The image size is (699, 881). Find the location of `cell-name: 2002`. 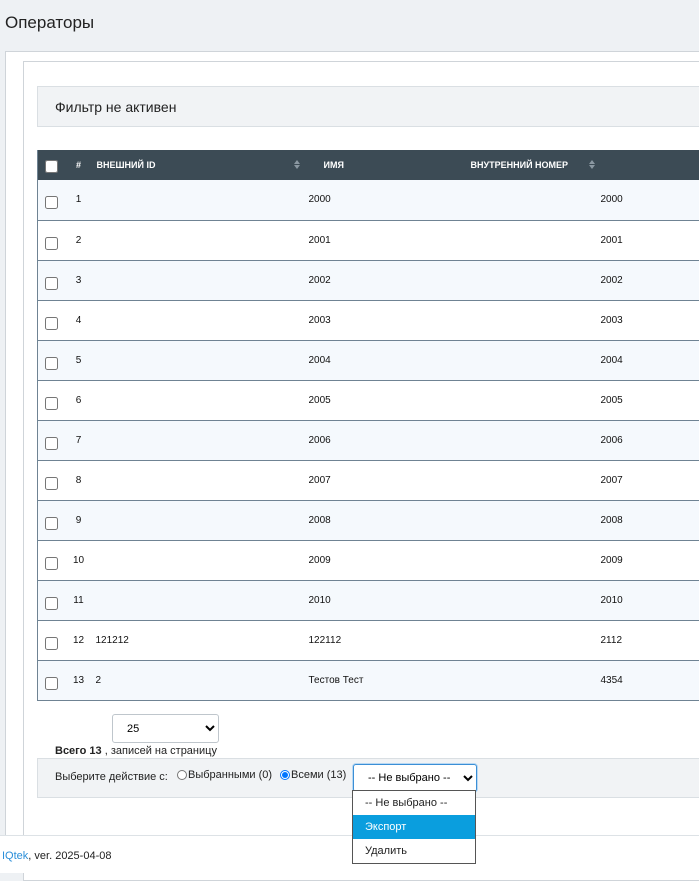

cell-name: 2002 is located at coordinates (453, 280).